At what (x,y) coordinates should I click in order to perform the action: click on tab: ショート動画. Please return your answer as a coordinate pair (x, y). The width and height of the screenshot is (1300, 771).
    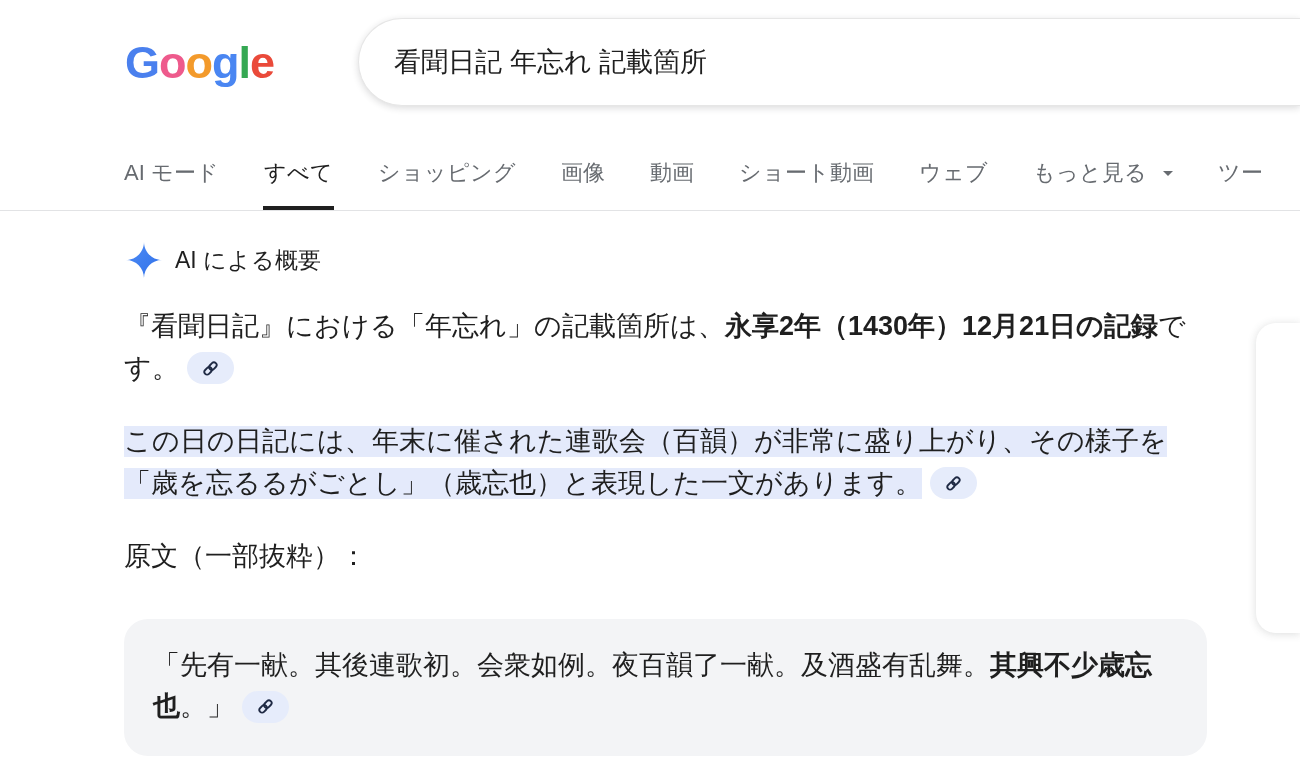
    Looking at the image, I should click on (806, 175).